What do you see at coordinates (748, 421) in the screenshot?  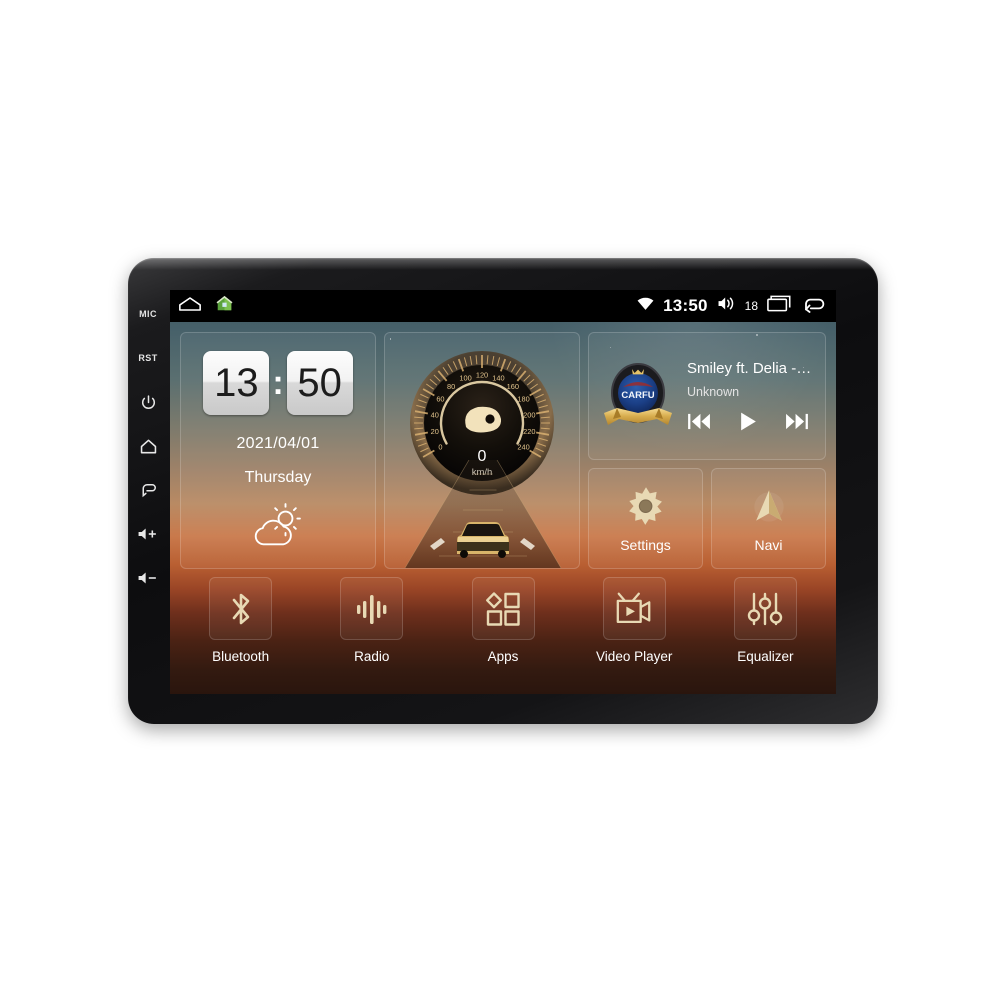 I see `play-icon` at bounding box center [748, 421].